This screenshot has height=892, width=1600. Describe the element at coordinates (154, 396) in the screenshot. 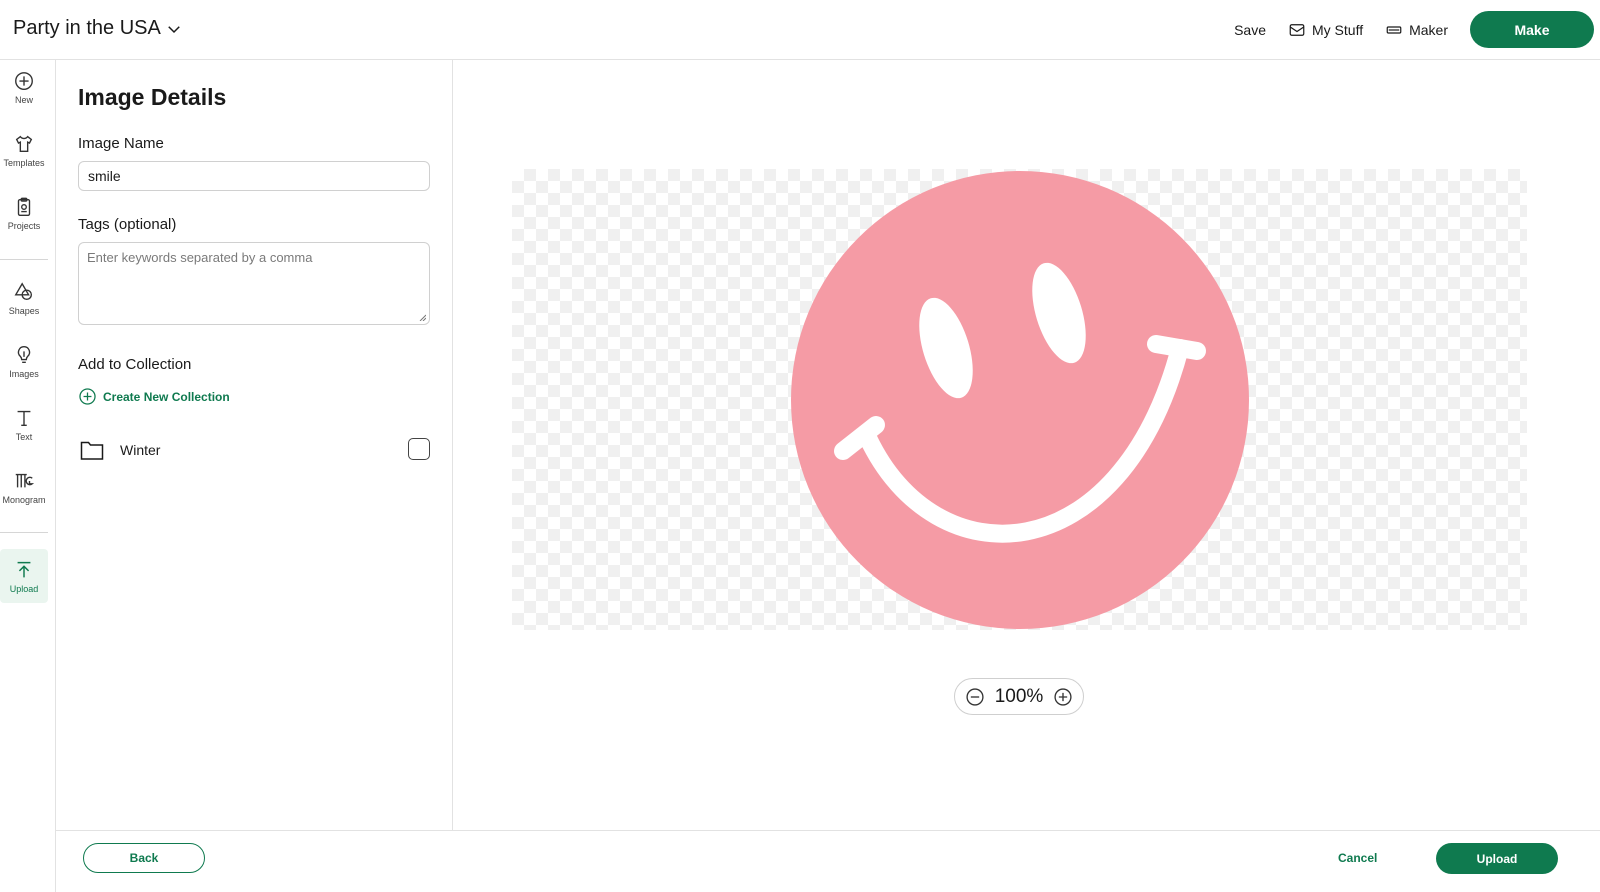

I see `create-collection-link: Create New Collection` at that location.